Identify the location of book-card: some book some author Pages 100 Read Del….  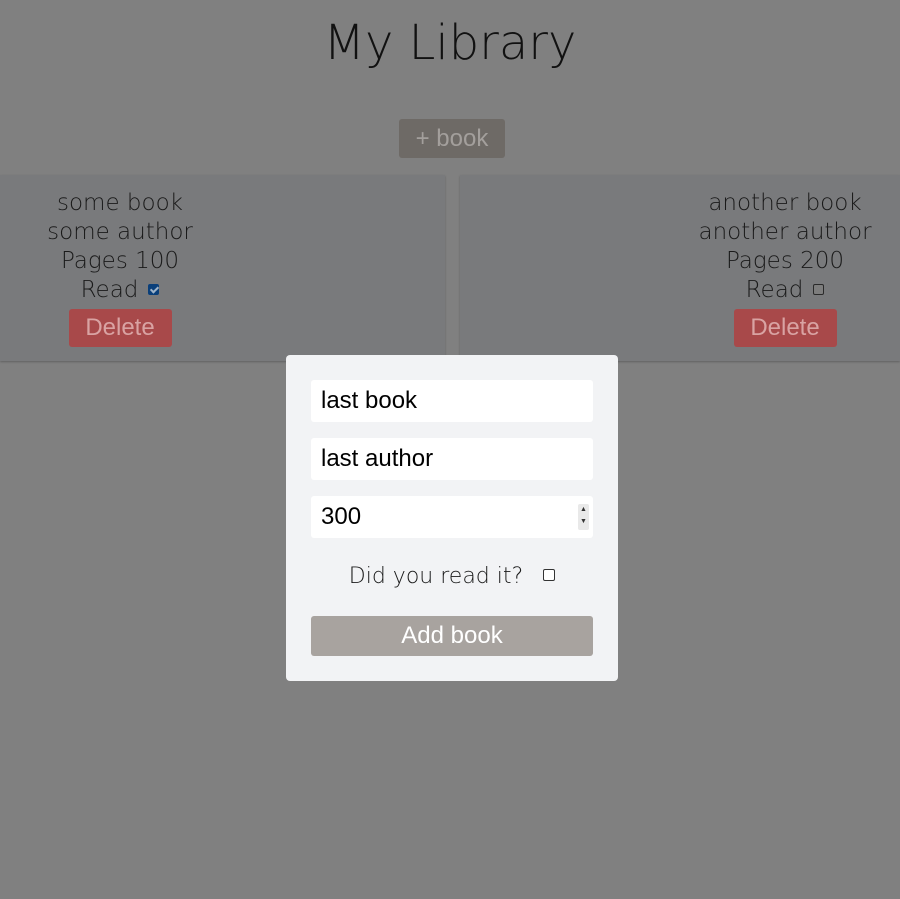
(222, 268).